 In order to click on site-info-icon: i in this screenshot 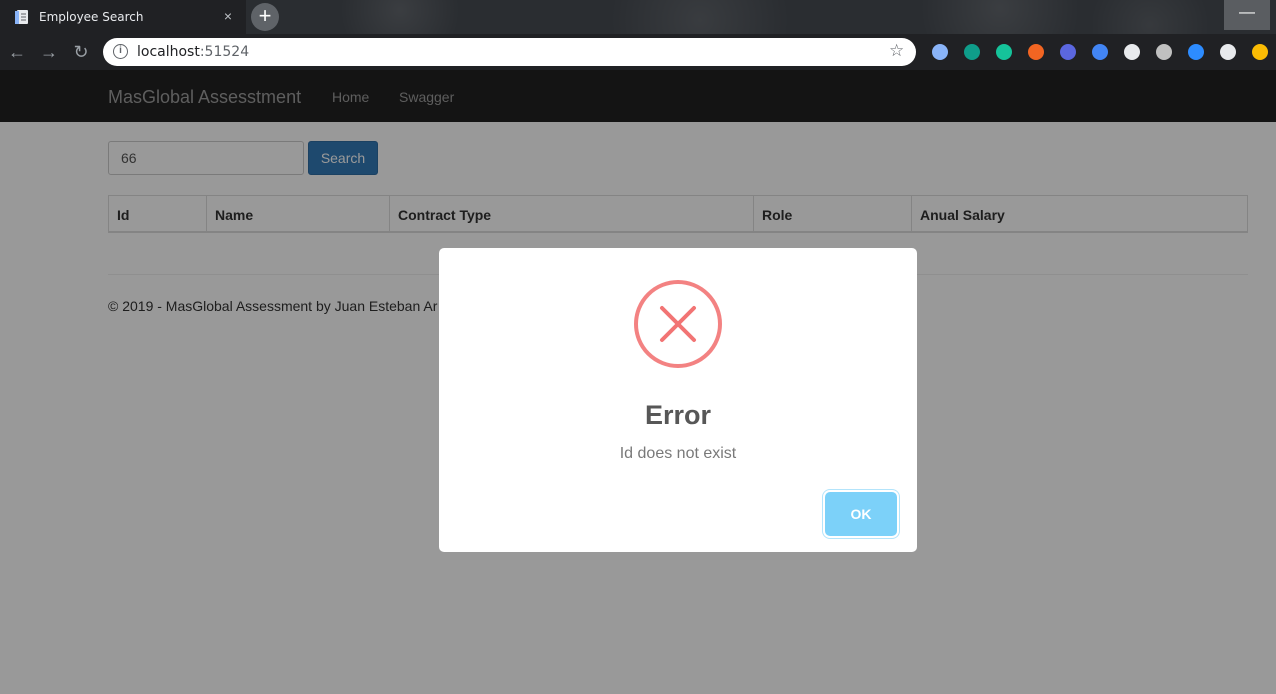, I will do `click(120, 51)`.